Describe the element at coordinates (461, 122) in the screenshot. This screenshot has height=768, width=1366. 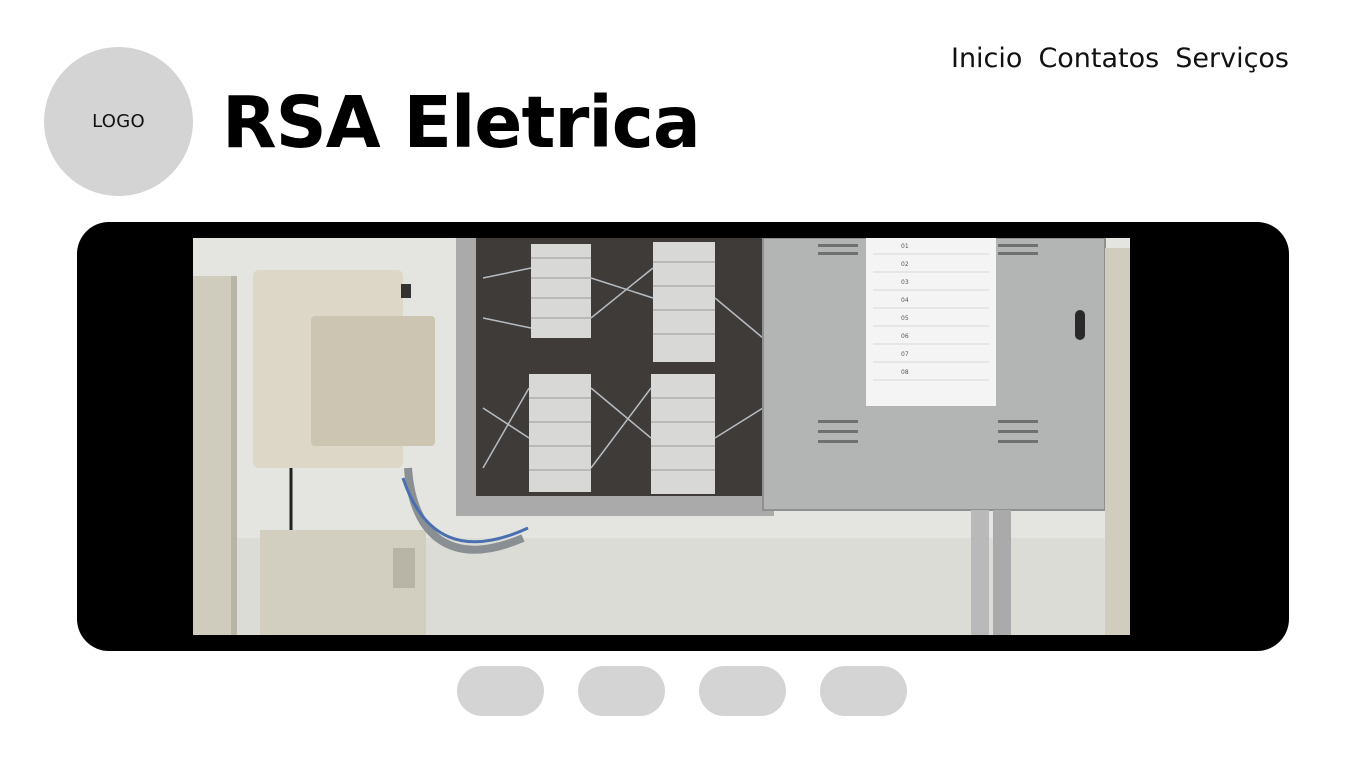
I see `site-title: RSA Eletrica` at that location.